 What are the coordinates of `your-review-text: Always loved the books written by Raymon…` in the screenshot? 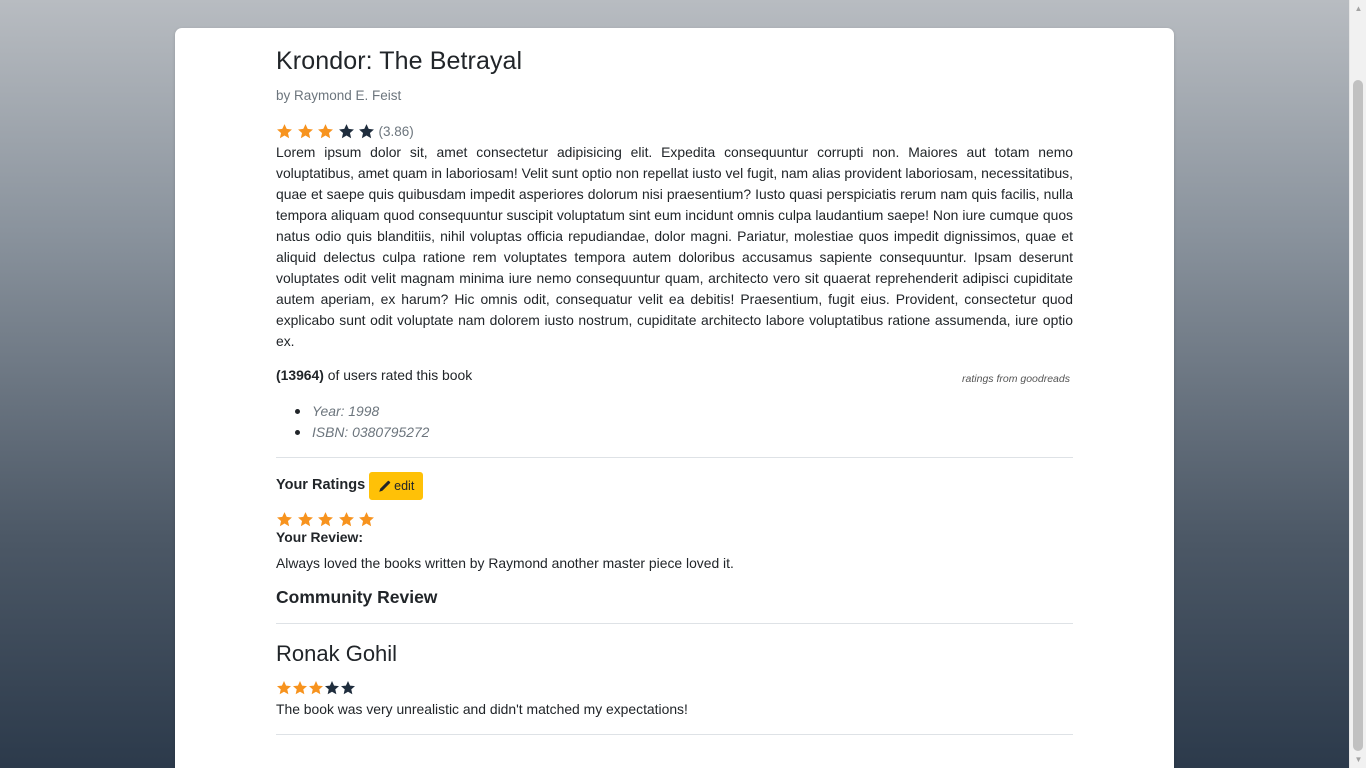 It's located at (505, 563).